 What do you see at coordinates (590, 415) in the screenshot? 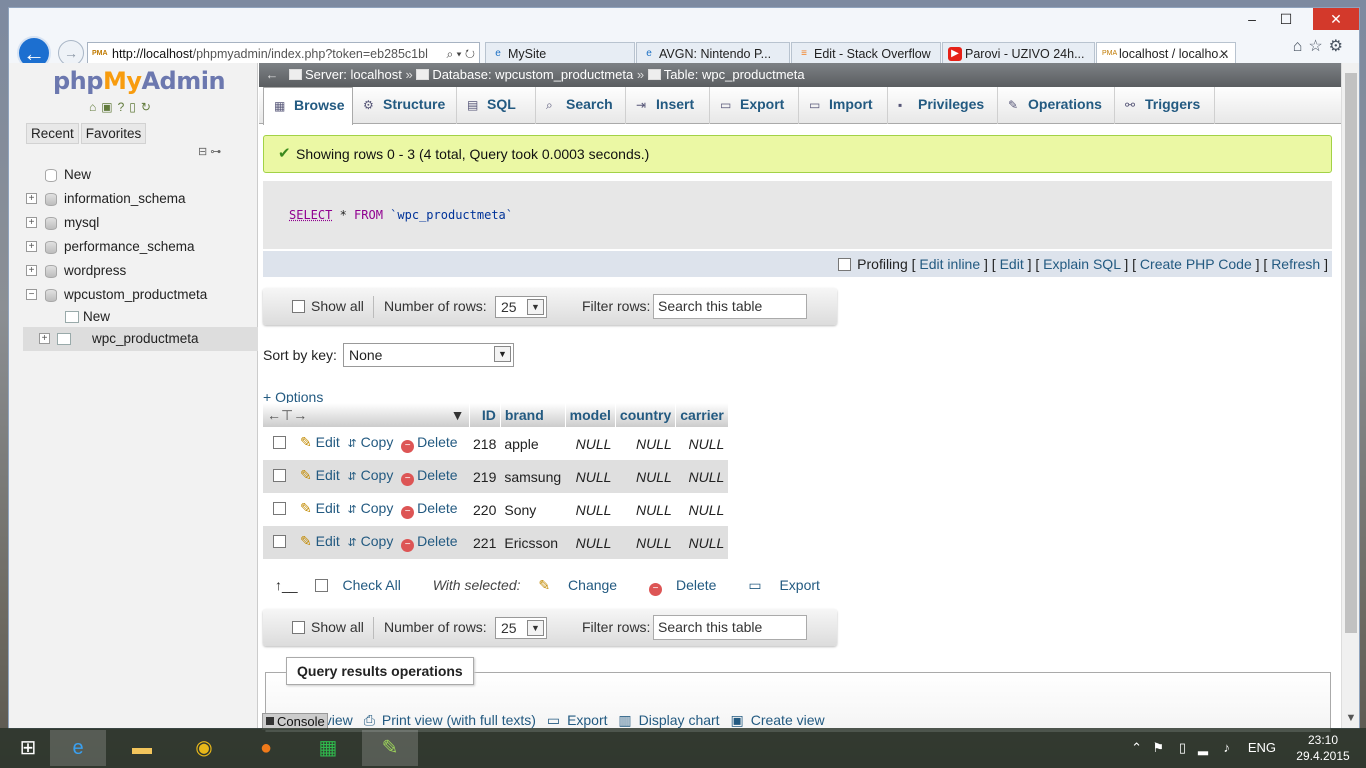
I see `column-header-model: model` at bounding box center [590, 415].